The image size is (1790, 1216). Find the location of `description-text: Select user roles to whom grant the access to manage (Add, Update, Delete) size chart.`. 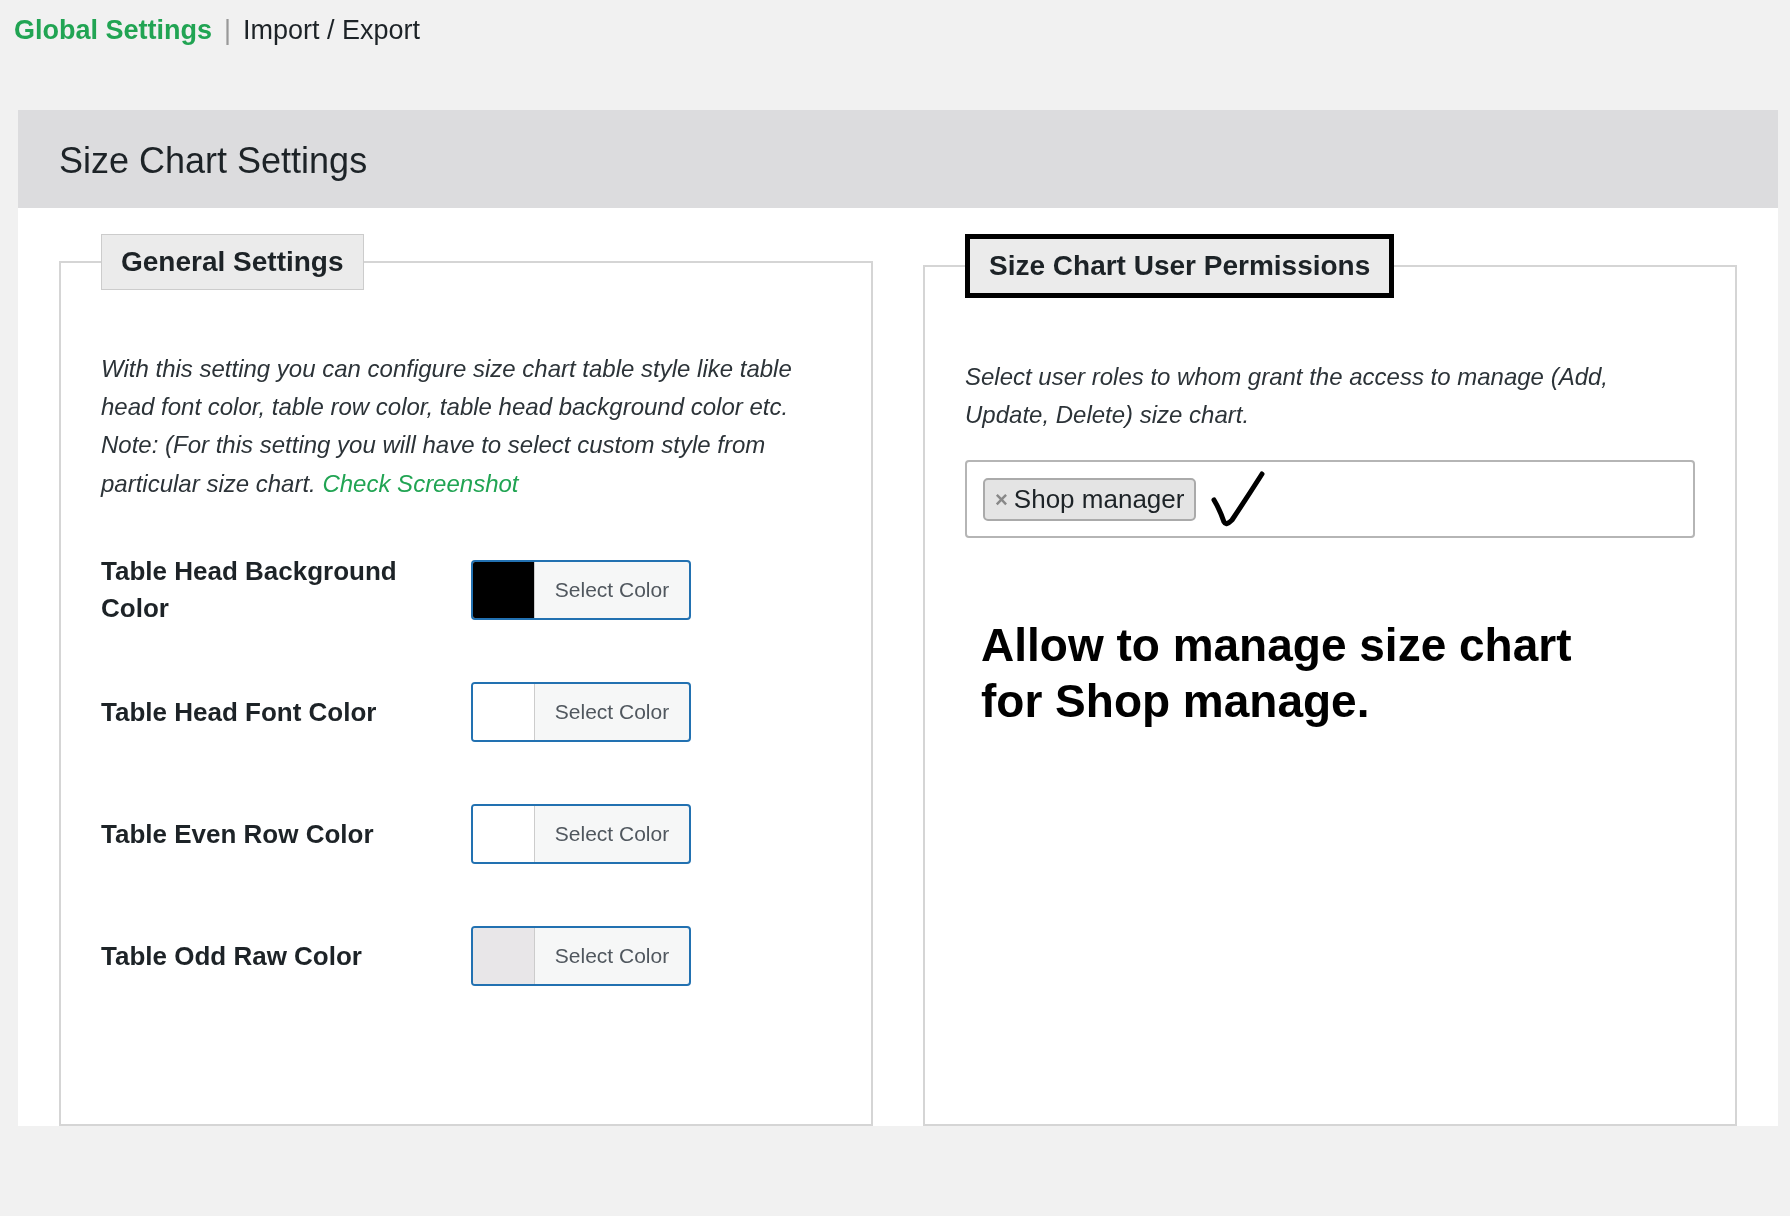

description-text: Select user roles to whom grant the access to manage (Add, Update, Delete) size chart. is located at coordinates (1287, 395).